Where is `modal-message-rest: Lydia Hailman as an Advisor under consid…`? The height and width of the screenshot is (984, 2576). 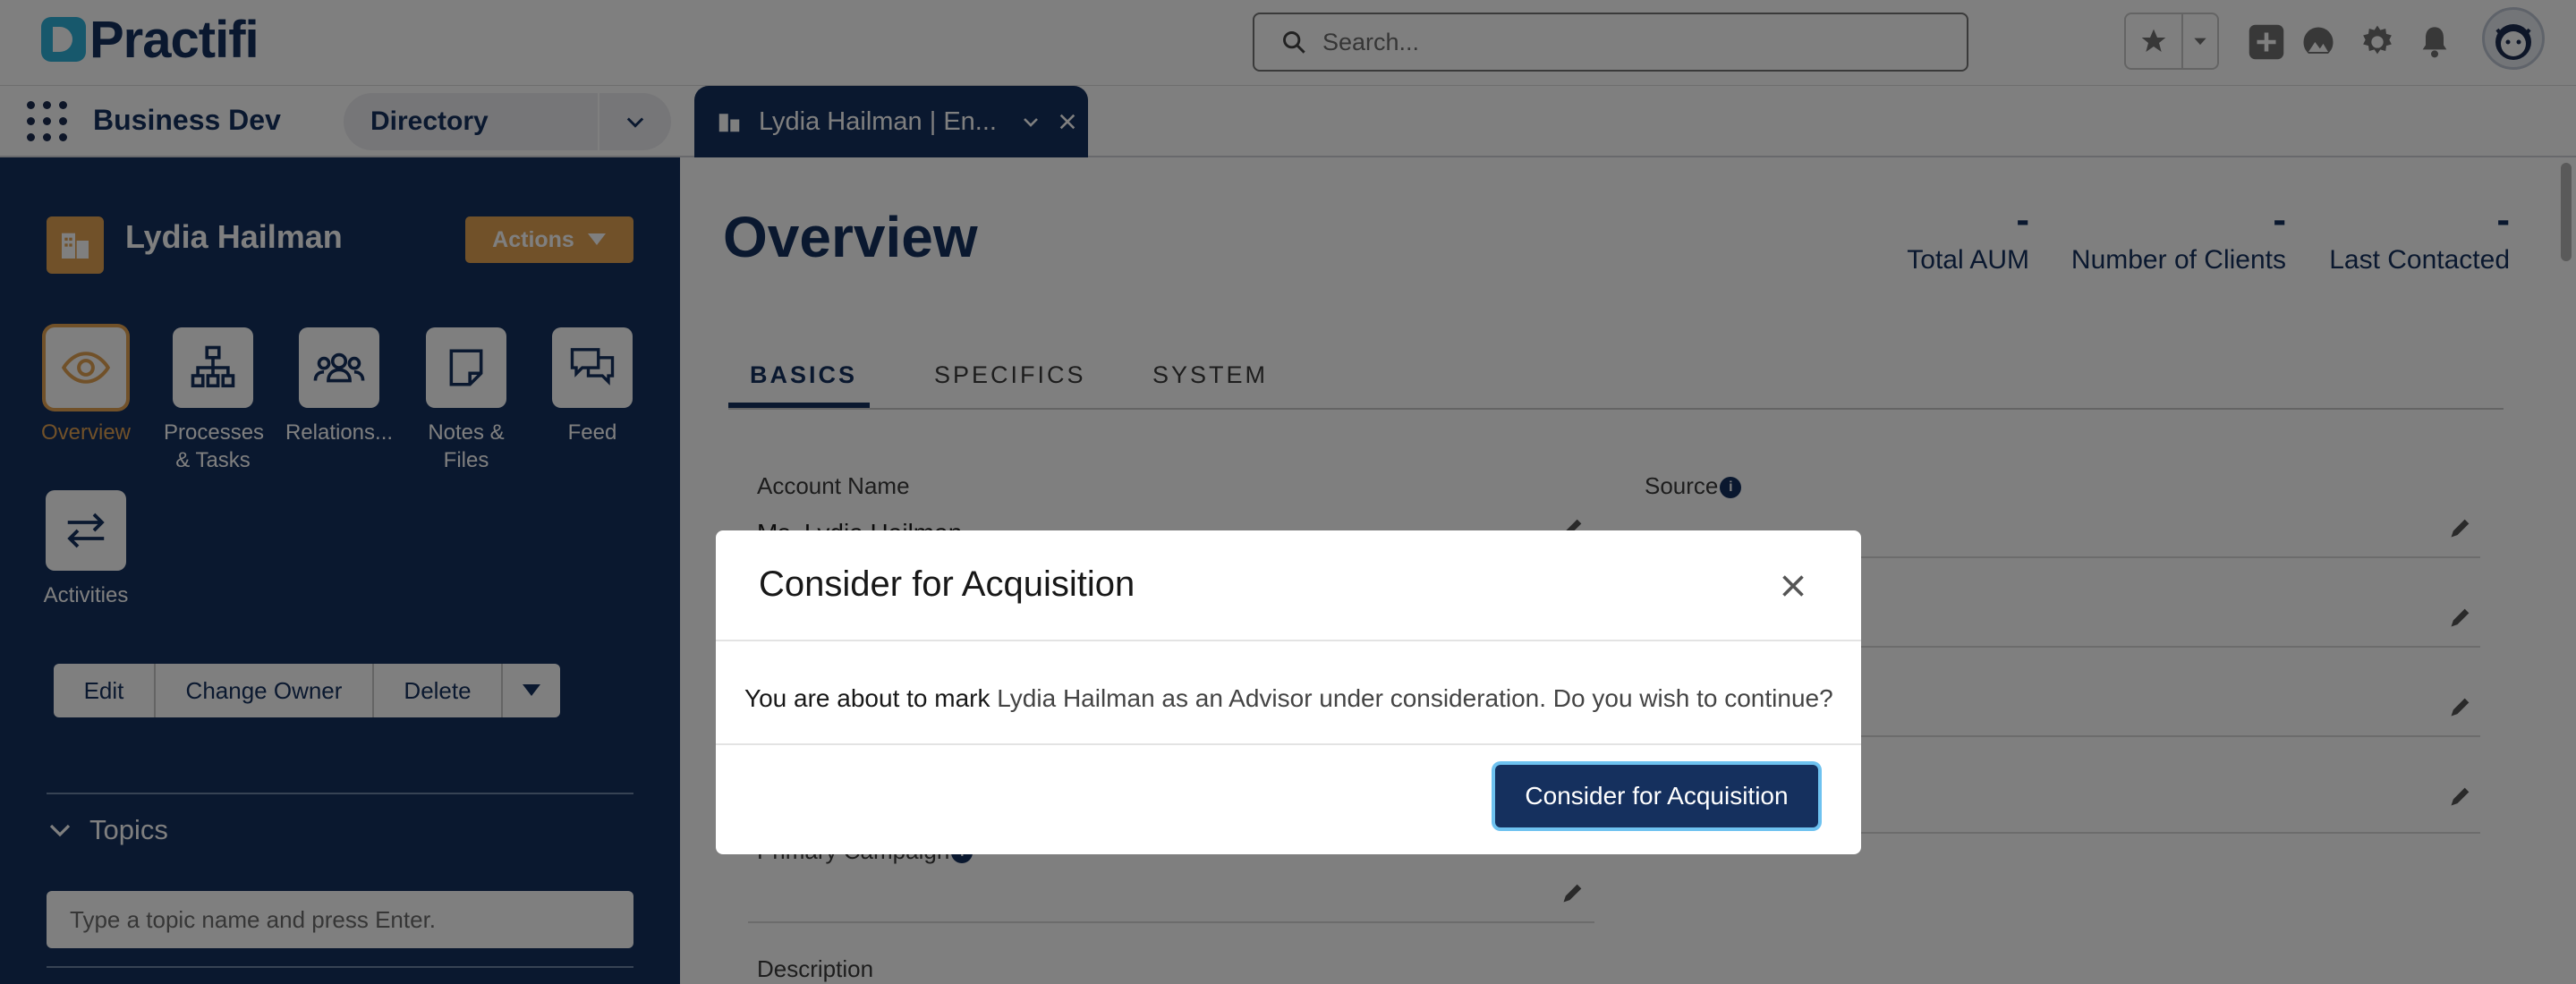 modal-message-rest: Lydia Hailman as an Advisor under consid… is located at coordinates (1415, 698).